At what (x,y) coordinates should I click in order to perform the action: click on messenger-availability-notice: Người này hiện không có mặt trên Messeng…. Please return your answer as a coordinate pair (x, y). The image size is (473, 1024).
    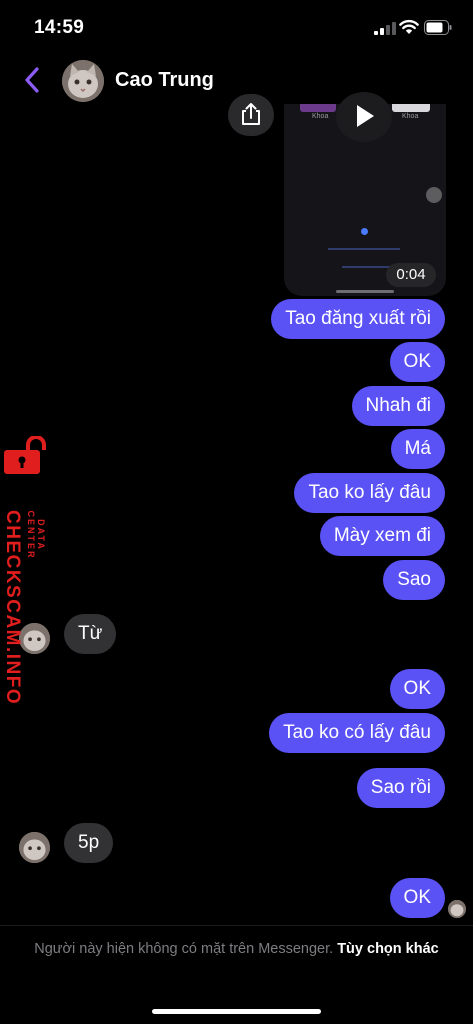
    Looking at the image, I should click on (236, 949).